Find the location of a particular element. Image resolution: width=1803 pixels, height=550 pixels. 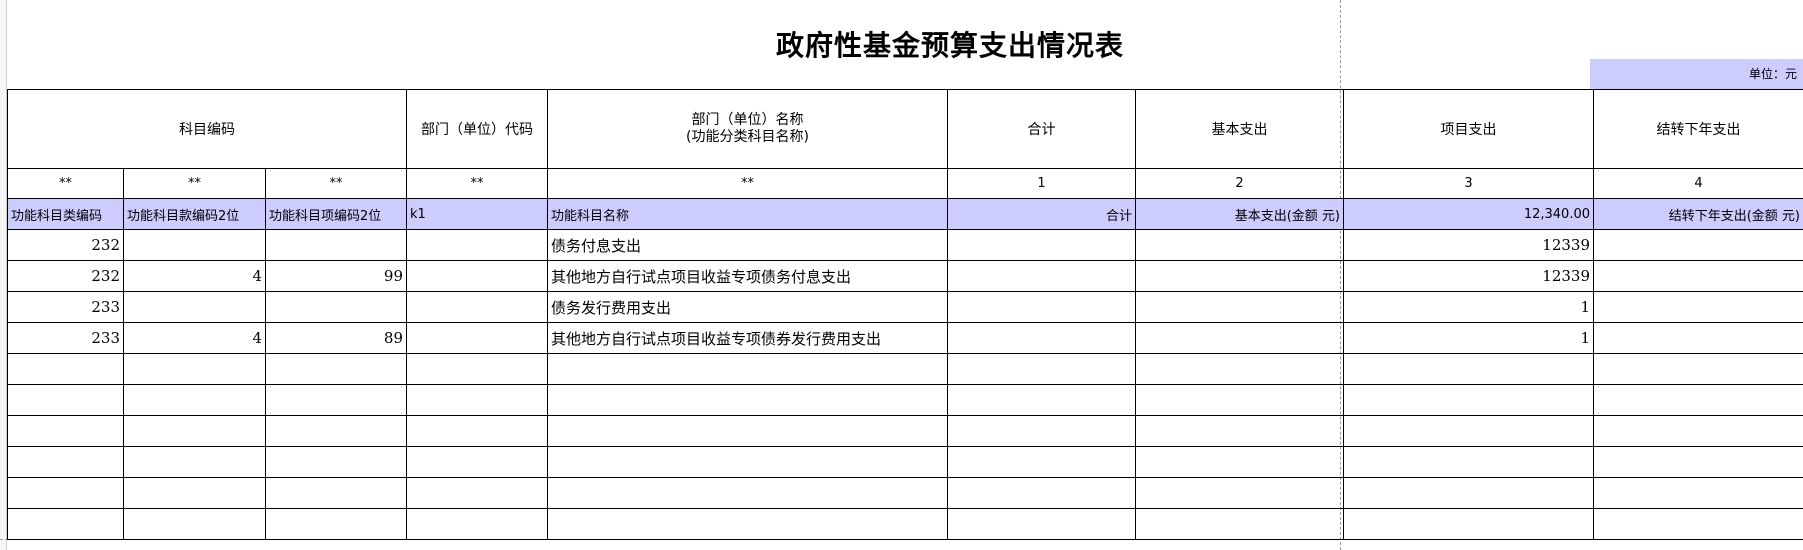

header-project: 项目支出 is located at coordinates (1468, 129).